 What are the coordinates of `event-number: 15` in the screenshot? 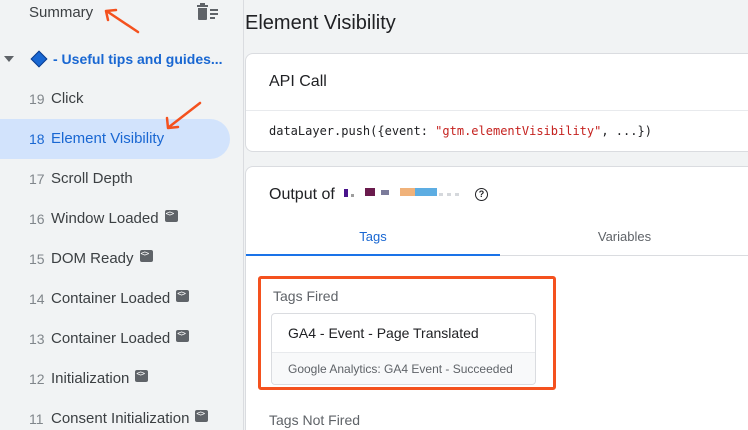 It's located at (37, 259).